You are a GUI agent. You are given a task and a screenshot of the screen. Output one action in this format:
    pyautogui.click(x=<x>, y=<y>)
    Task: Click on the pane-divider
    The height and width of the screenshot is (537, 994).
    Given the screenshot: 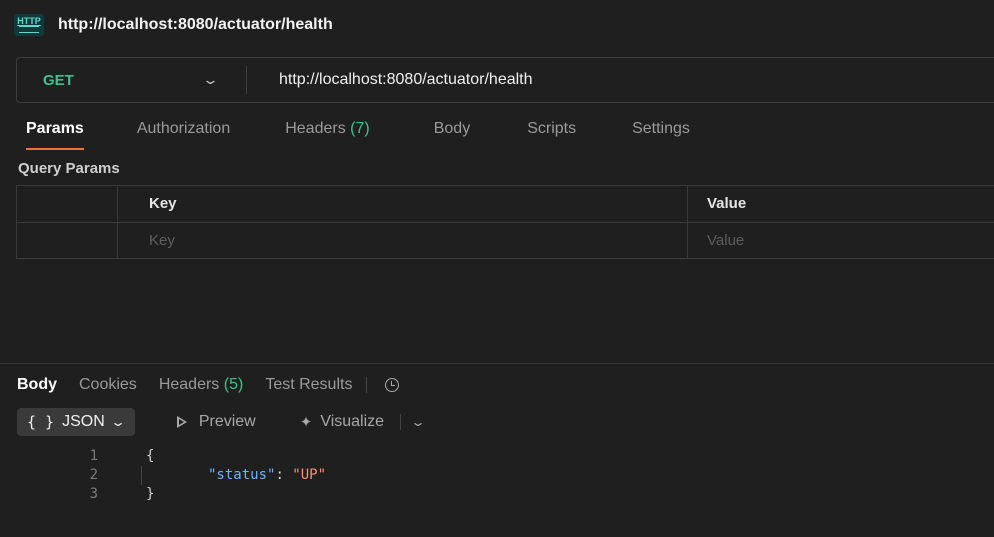 What is the action you would take?
    pyautogui.click(x=497, y=363)
    